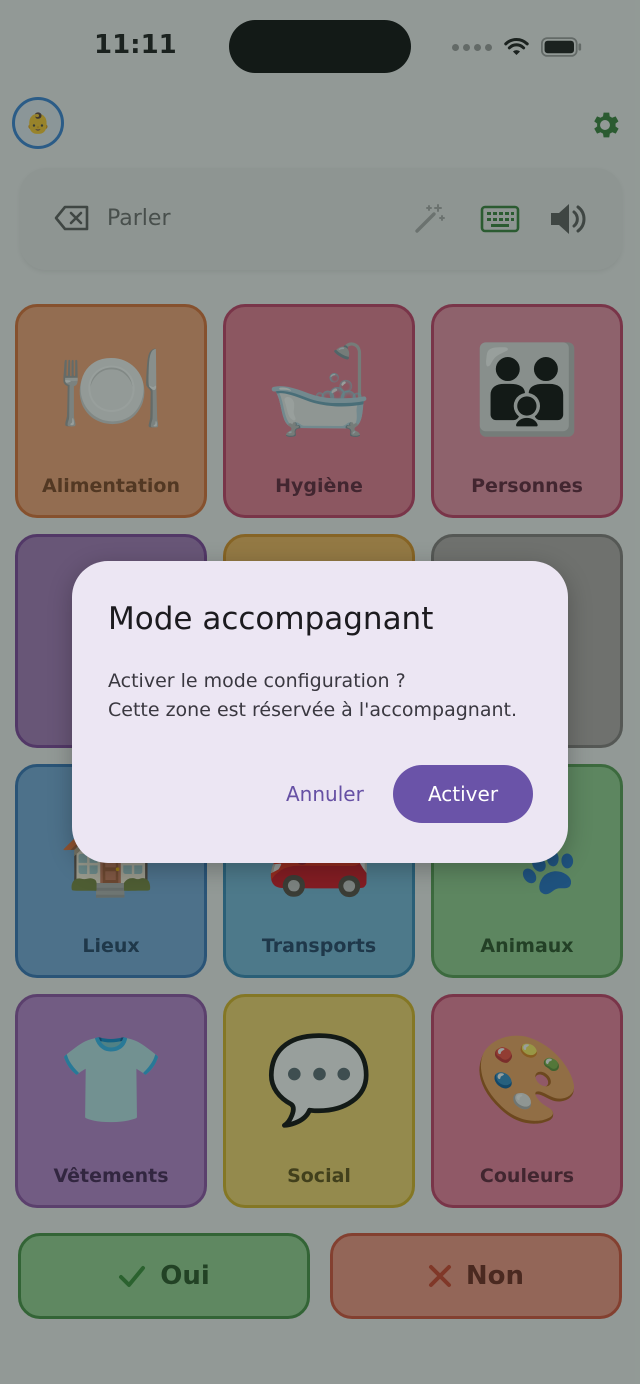 Image resolution: width=640 pixels, height=1384 pixels. What do you see at coordinates (257, 681) in the screenshot?
I see `dialog-line-1: Activer le mode configuration ?` at bounding box center [257, 681].